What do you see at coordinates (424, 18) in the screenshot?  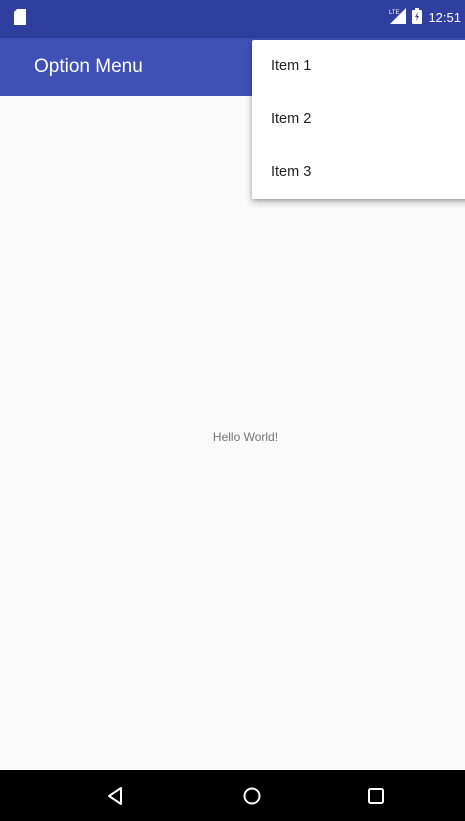 I see `status-icons: LTE 12:51` at bounding box center [424, 18].